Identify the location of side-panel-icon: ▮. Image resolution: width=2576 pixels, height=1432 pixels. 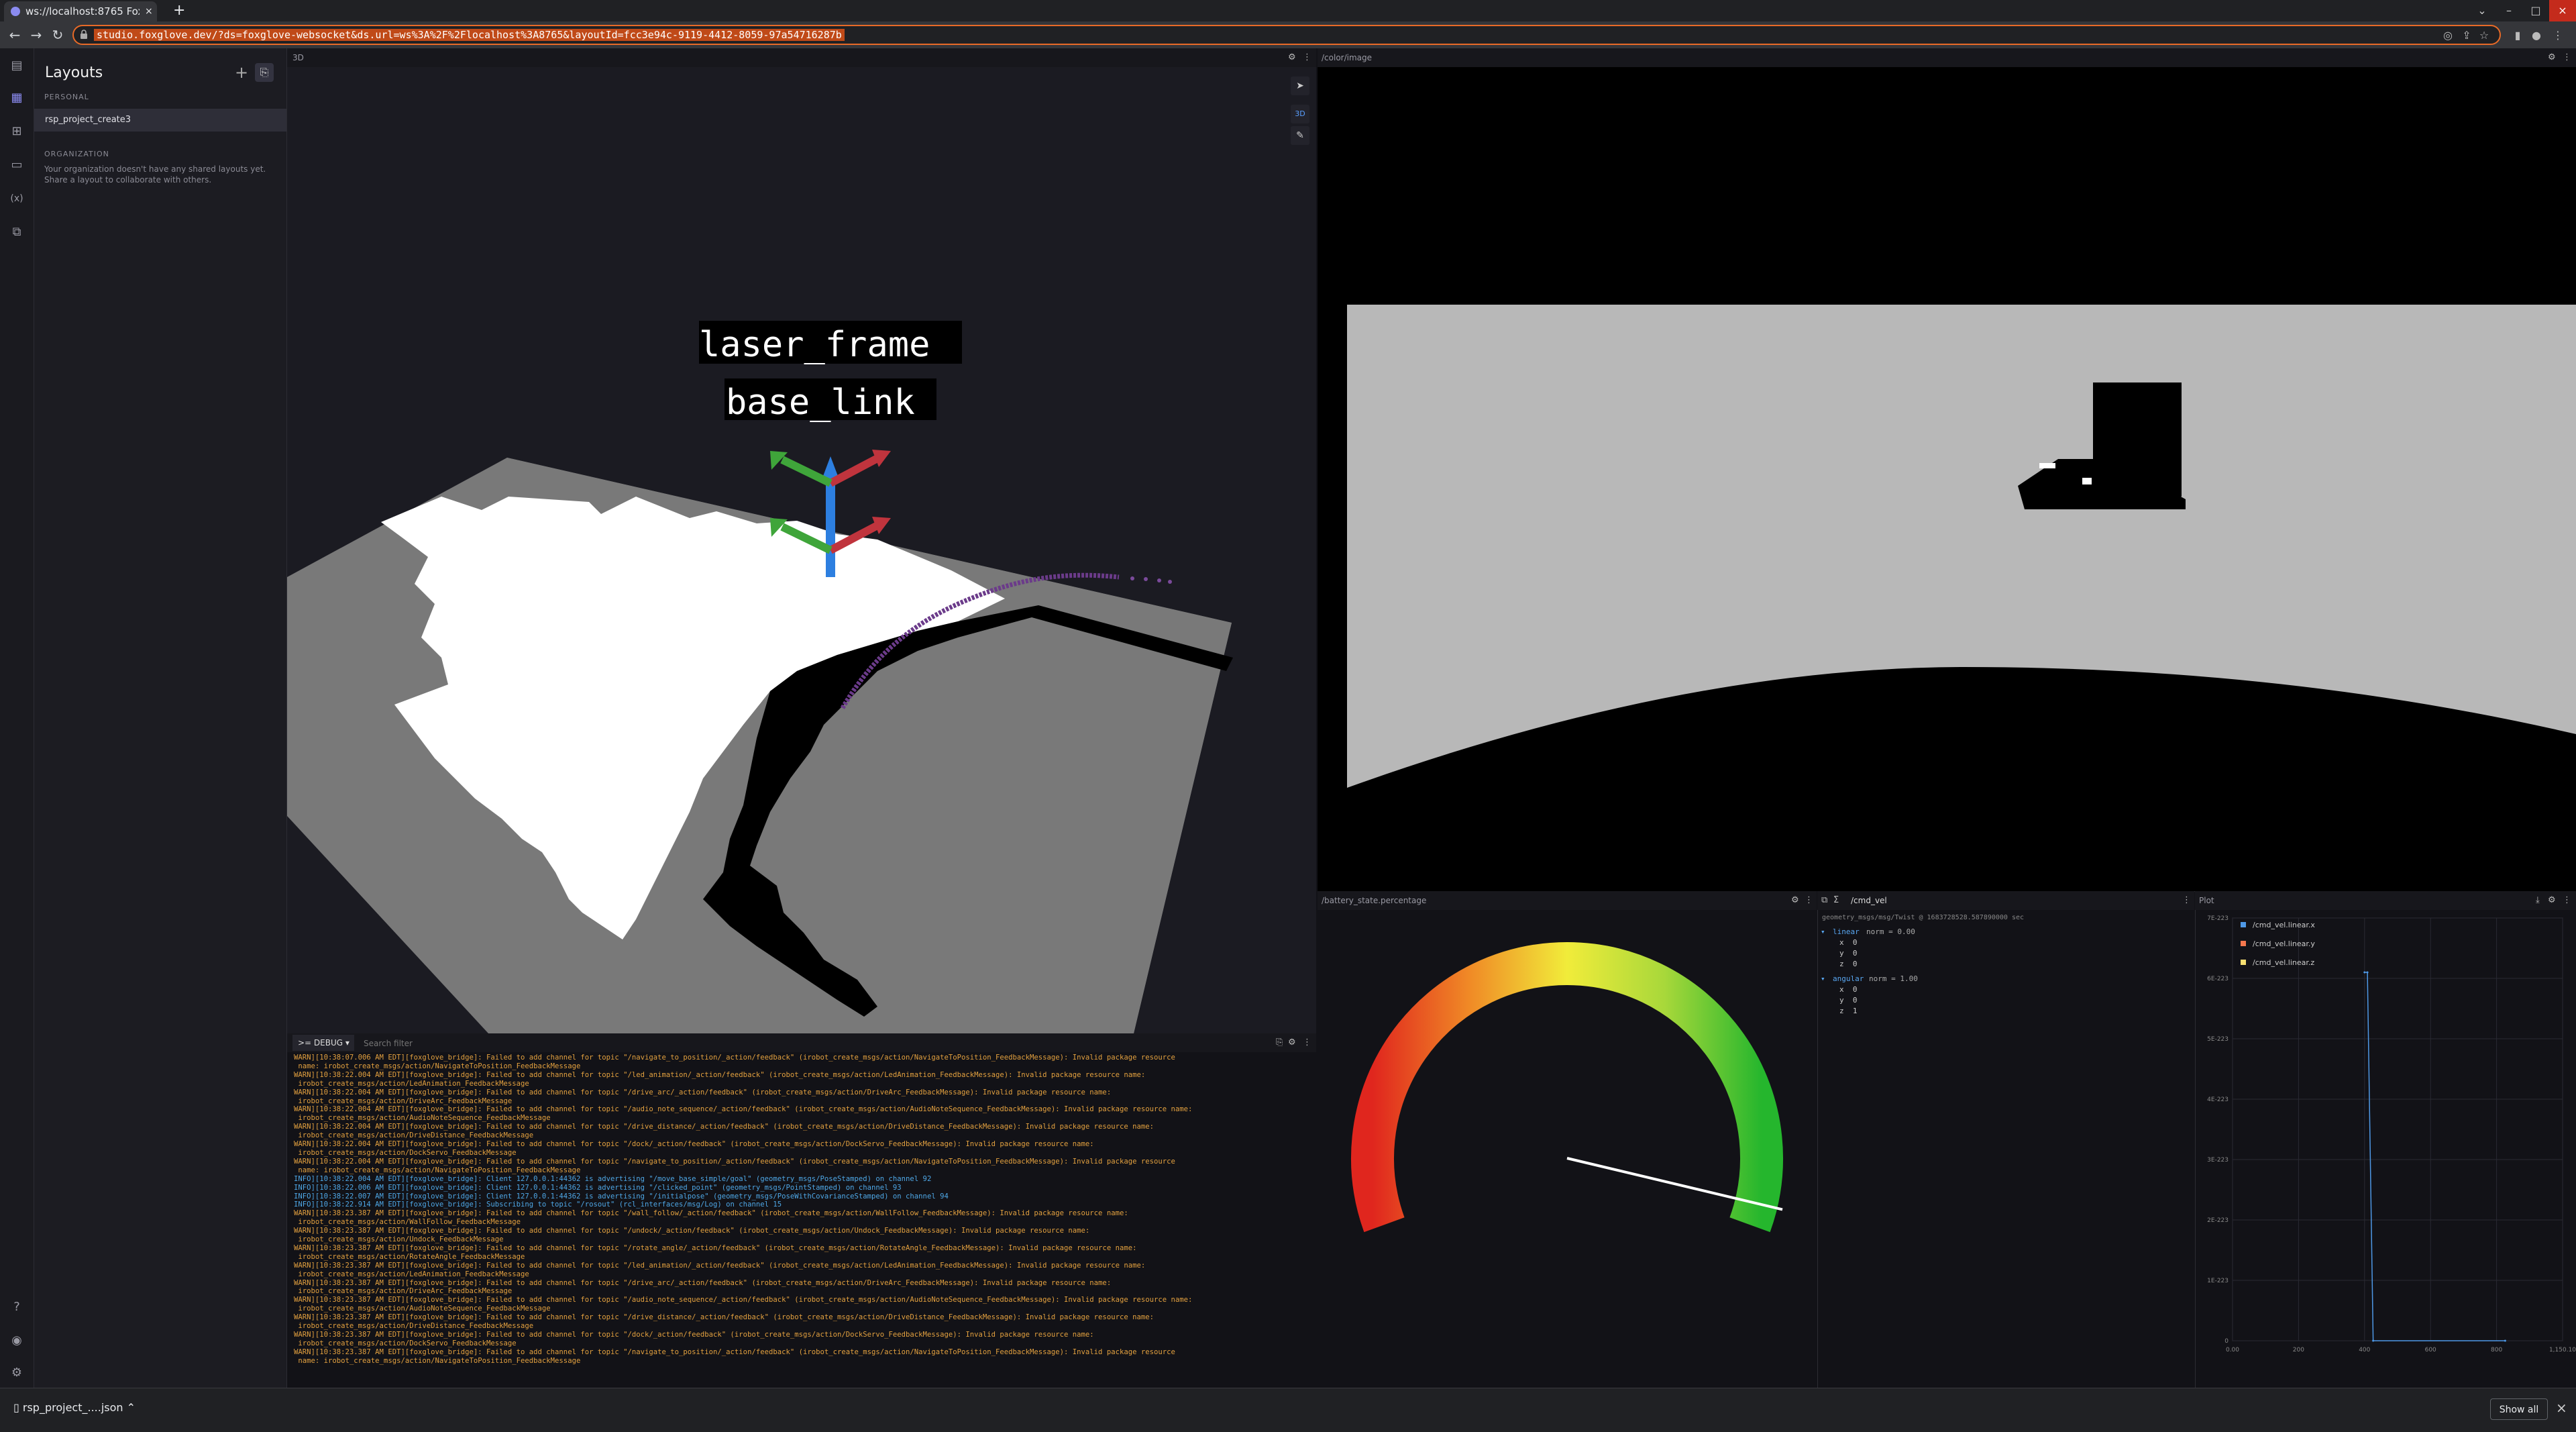
(2517, 35).